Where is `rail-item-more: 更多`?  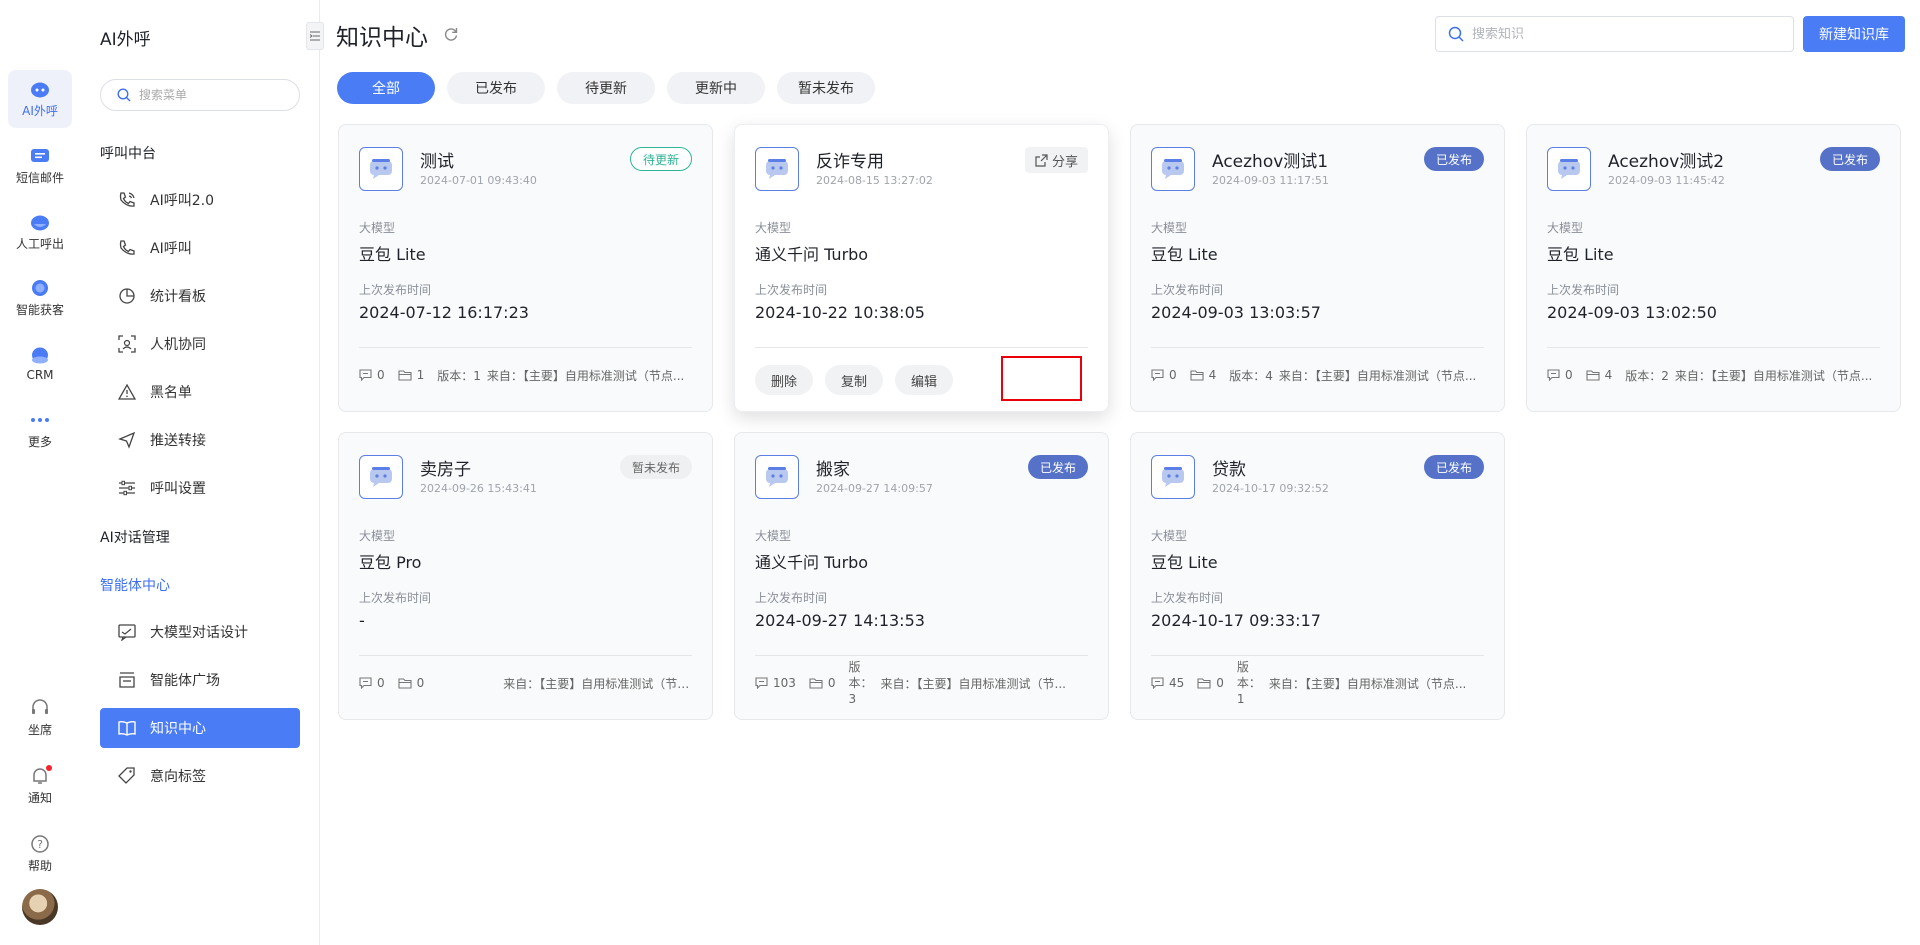
rail-item-more: 更多 is located at coordinates (40, 430).